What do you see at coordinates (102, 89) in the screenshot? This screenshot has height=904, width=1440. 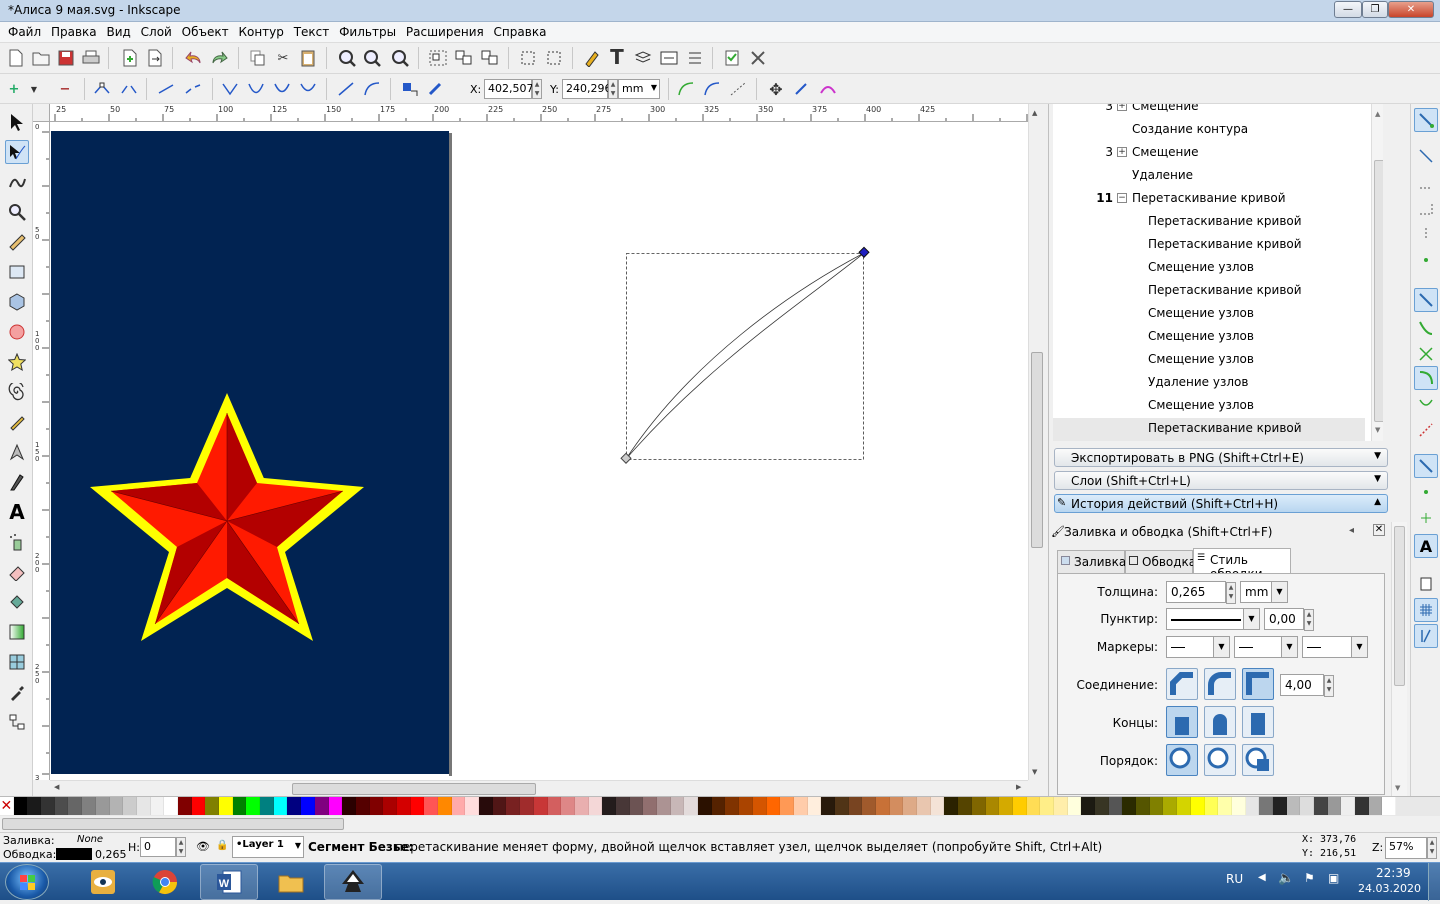 I see `join-nodes-icon` at bounding box center [102, 89].